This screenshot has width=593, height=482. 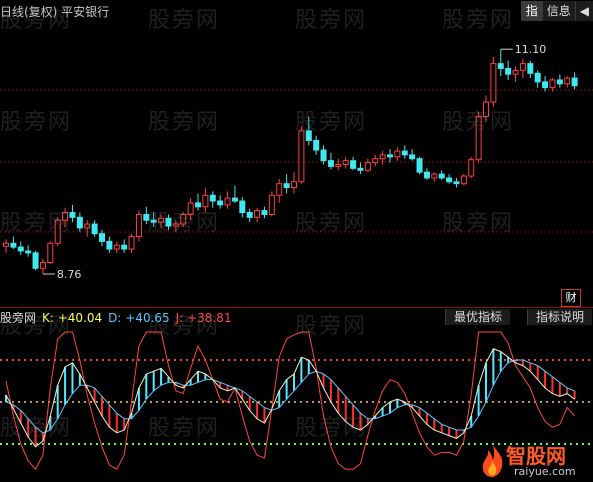 What do you see at coordinates (560, 317) in the screenshot?
I see `indicator-help-button: 指标说明` at bounding box center [560, 317].